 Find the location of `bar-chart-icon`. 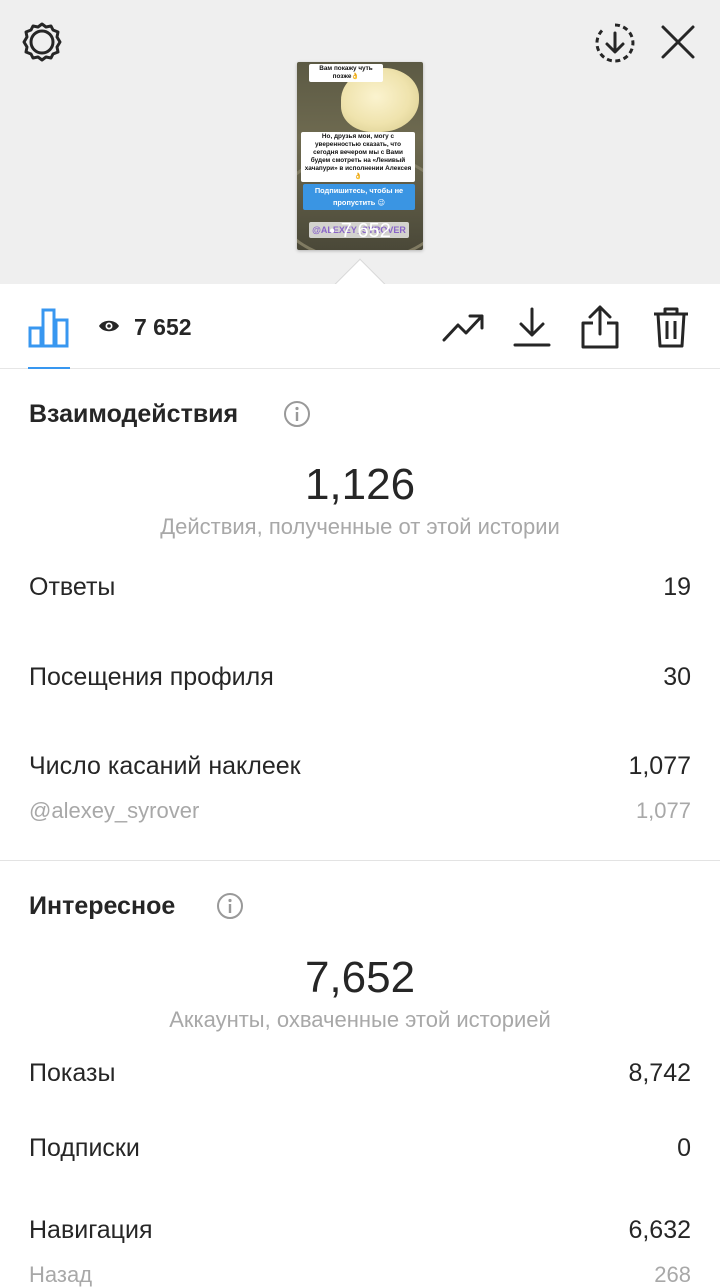

bar-chart-icon is located at coordinates (49, 327).